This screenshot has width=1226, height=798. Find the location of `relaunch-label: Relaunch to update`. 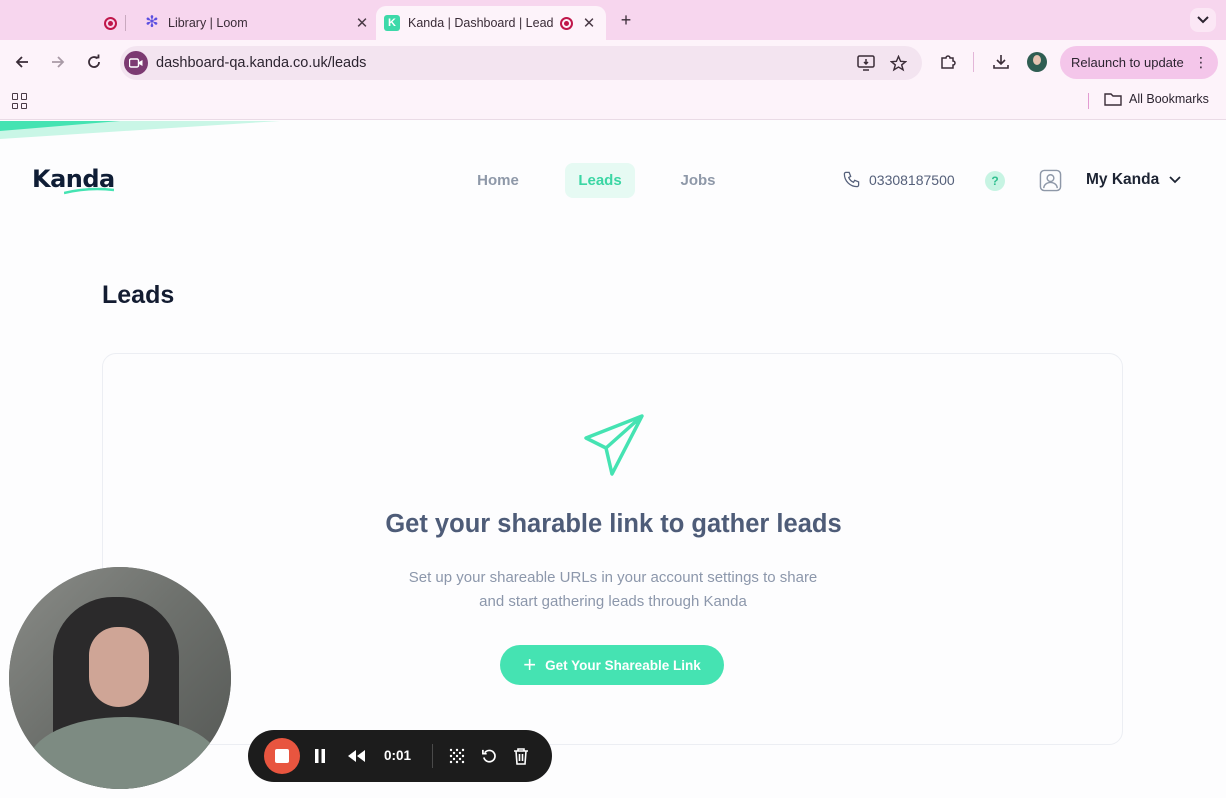

relaunch-label: Relaunch to update is located at coordinates (1127, 62).